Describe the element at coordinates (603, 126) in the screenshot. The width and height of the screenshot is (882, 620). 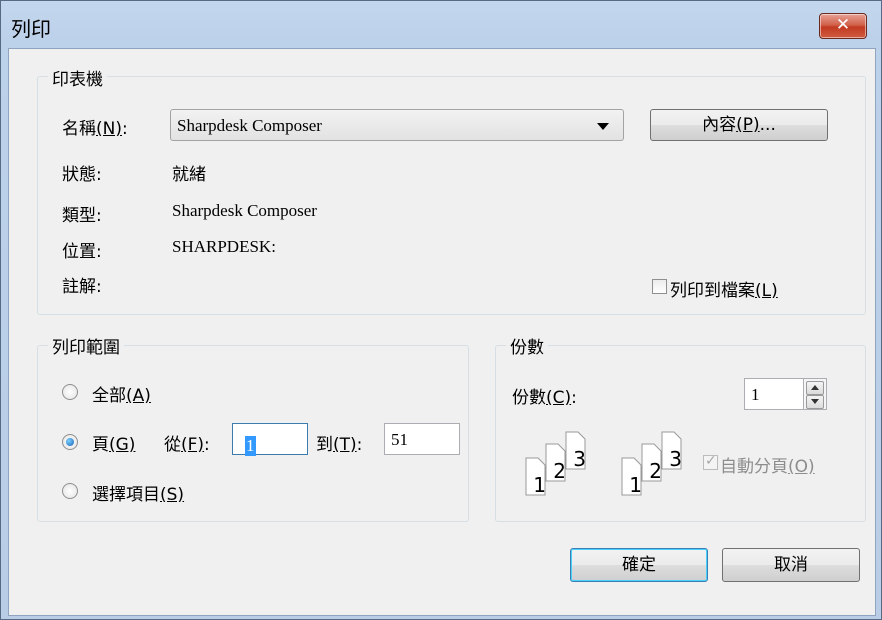
I see `chevron-down-icon` at that location.